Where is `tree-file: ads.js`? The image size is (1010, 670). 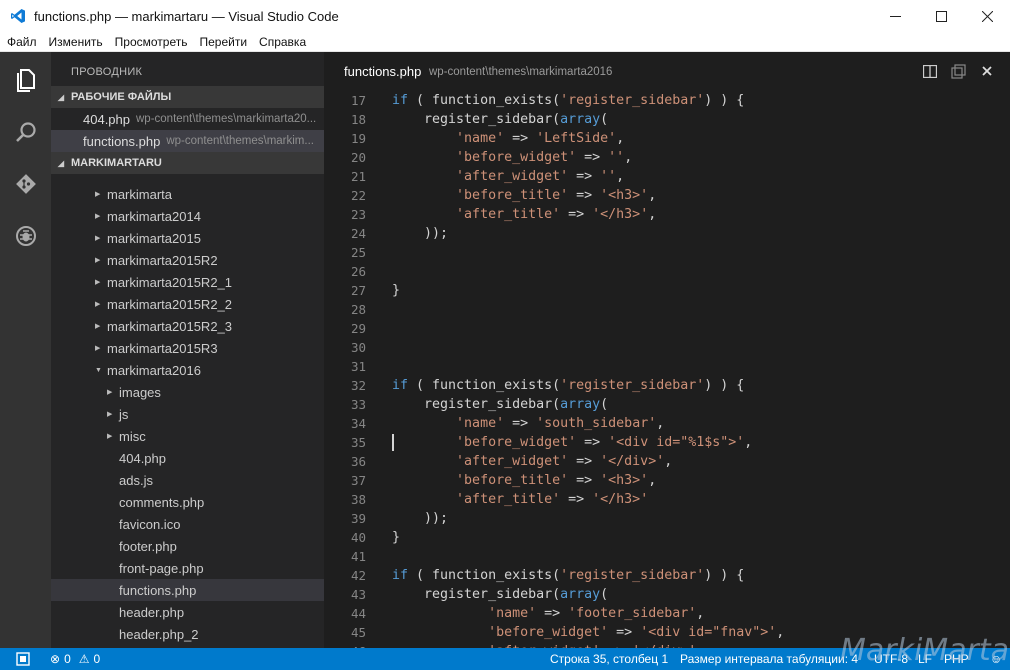
tree-file: ads.js is located at coordinates (187, 480).